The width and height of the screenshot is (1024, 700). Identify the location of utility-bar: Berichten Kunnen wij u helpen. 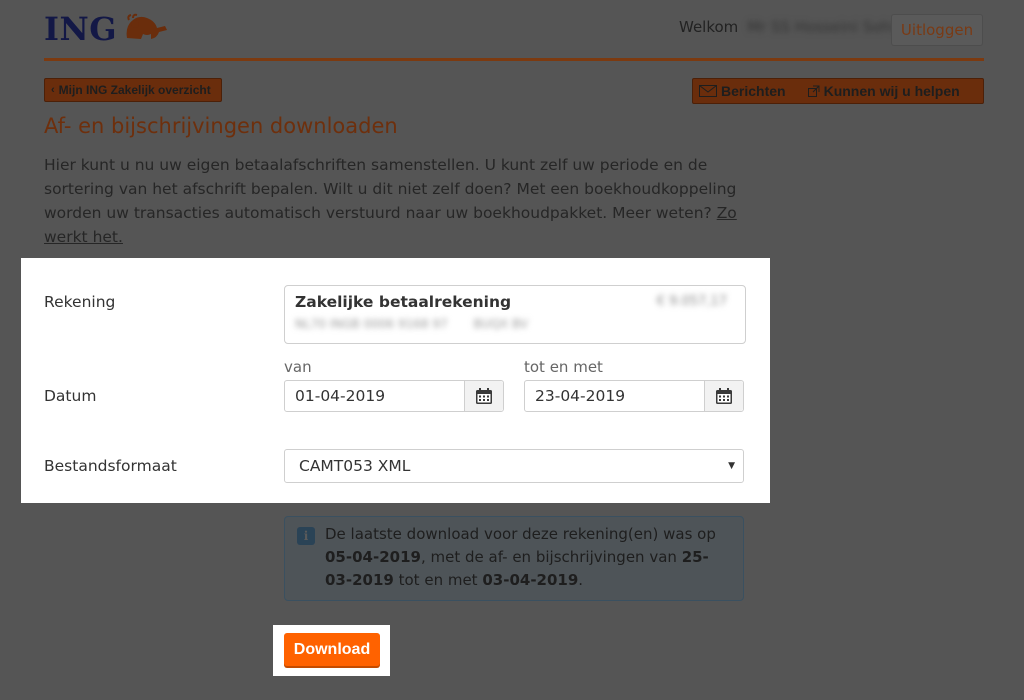
(838, 91).